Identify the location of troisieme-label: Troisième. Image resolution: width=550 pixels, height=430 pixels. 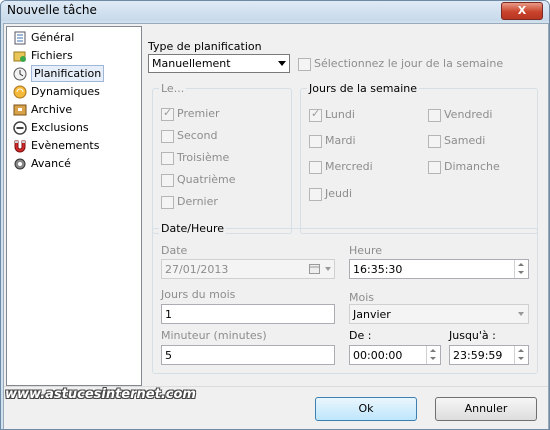
(203, 157).